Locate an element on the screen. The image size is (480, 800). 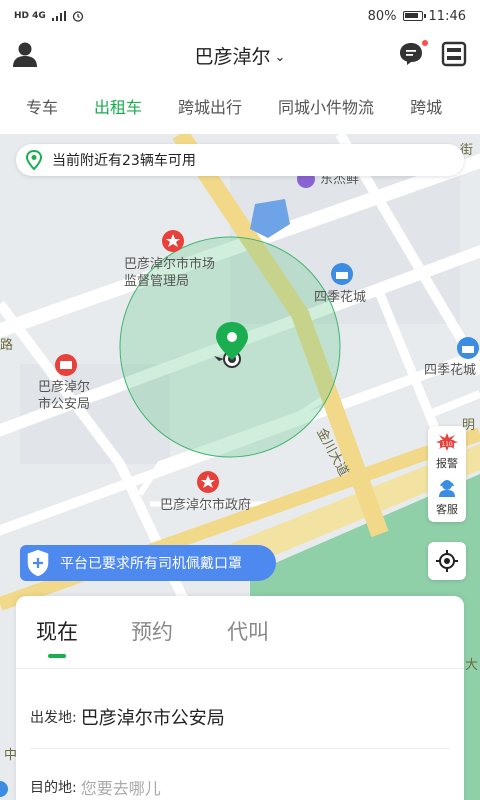
mask-notice-banner: 平台已要求所有司机佩戴口罩 is located at coordinates (148, 563).